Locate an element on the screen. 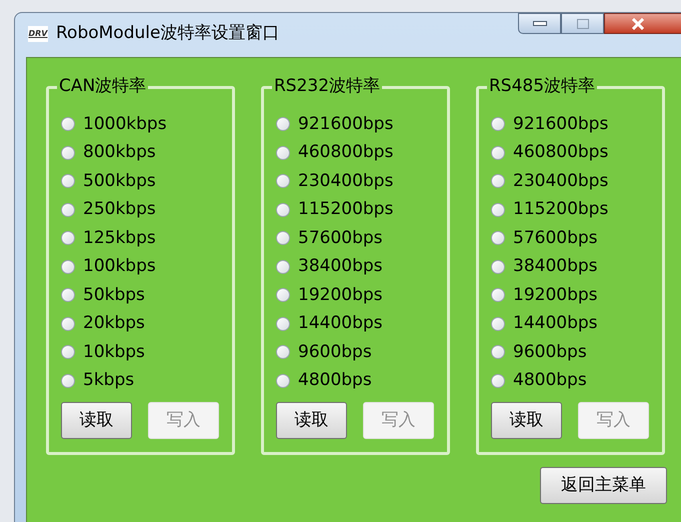  radio-option: 20kbps is located at coordinates (140, 324).